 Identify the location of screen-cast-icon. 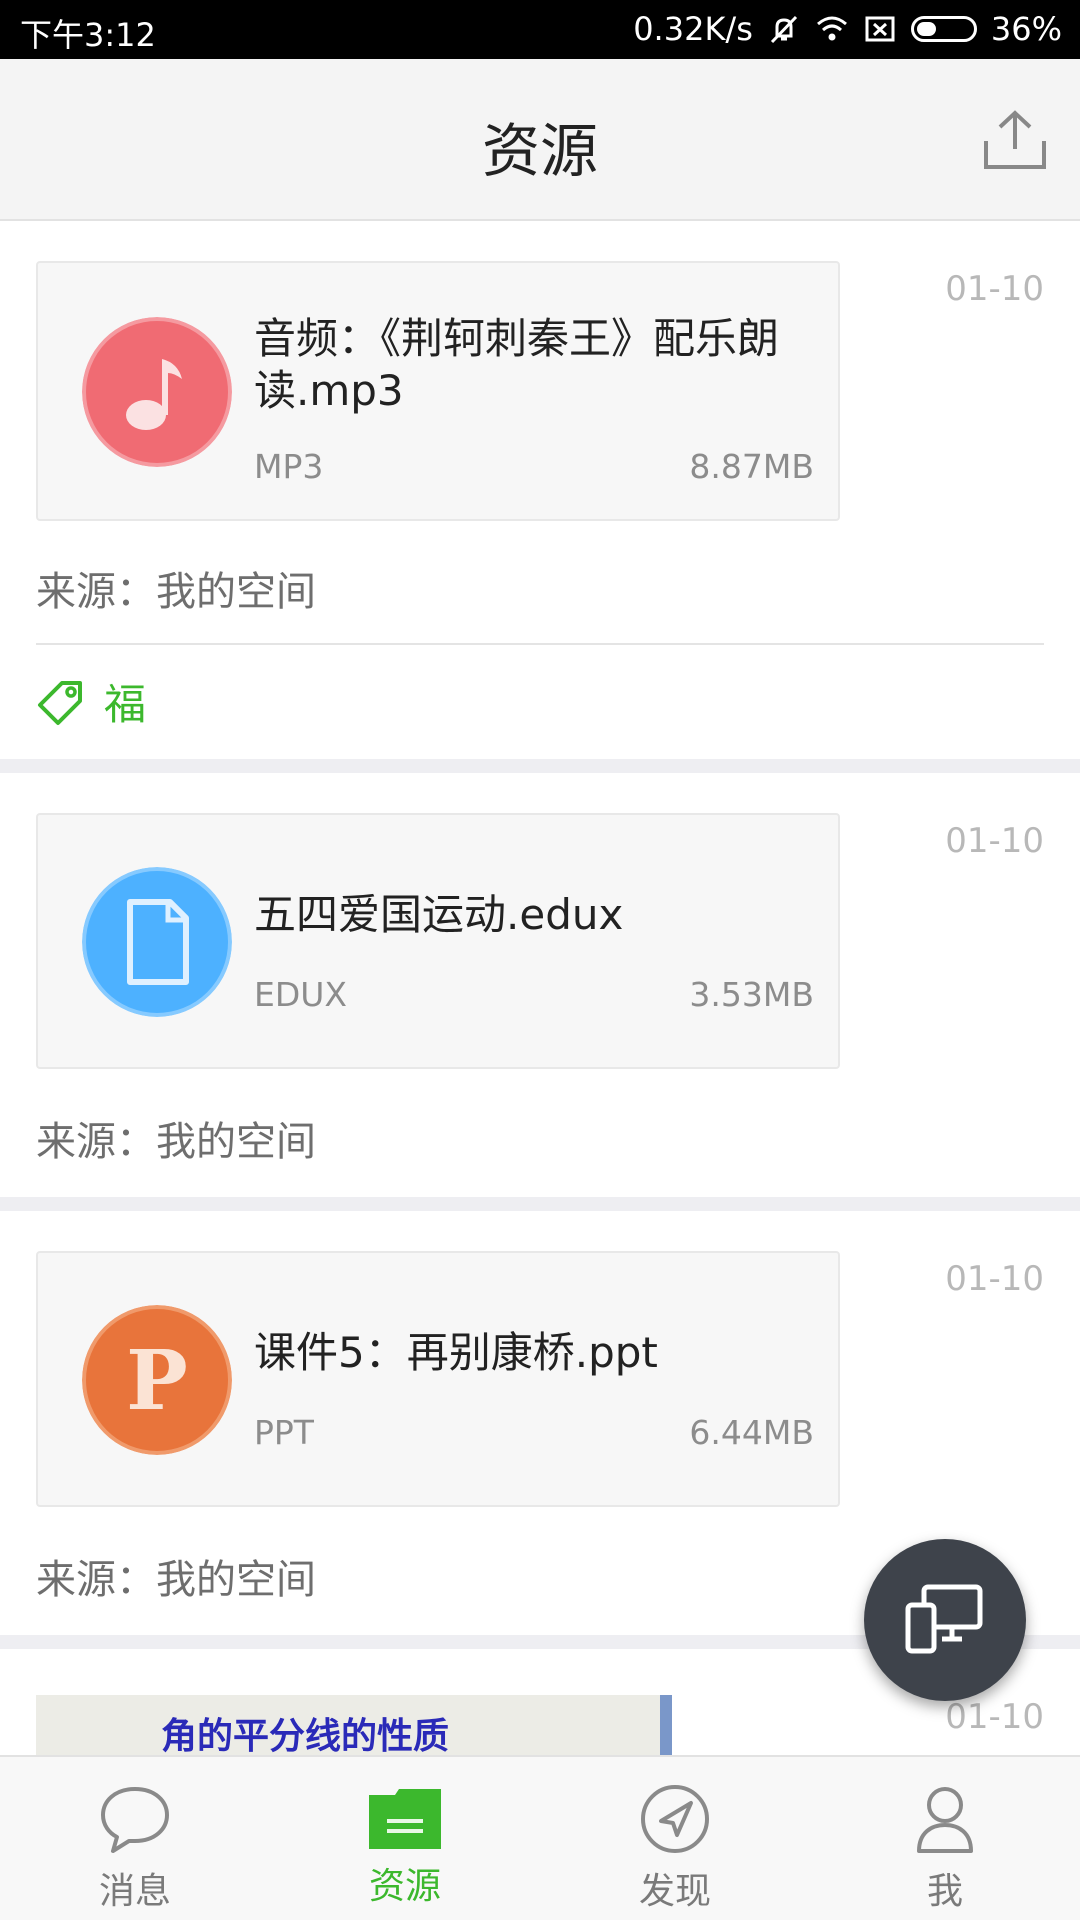
(944, 1619).